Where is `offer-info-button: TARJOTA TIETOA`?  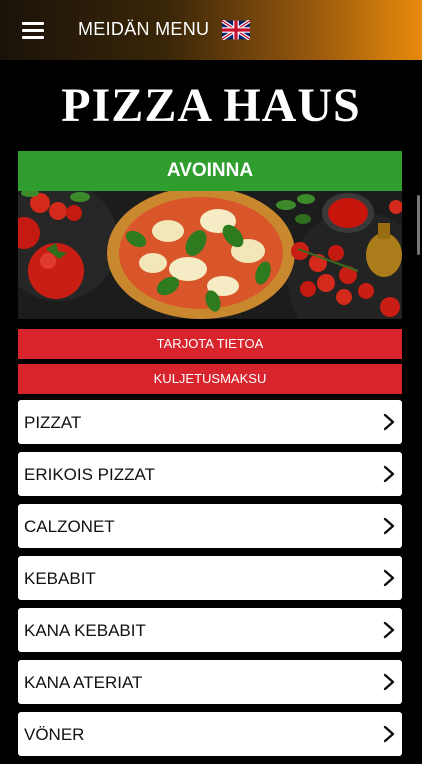 offer-info-button: TARJOTA TIETOA is located at coordinates (210, 344).